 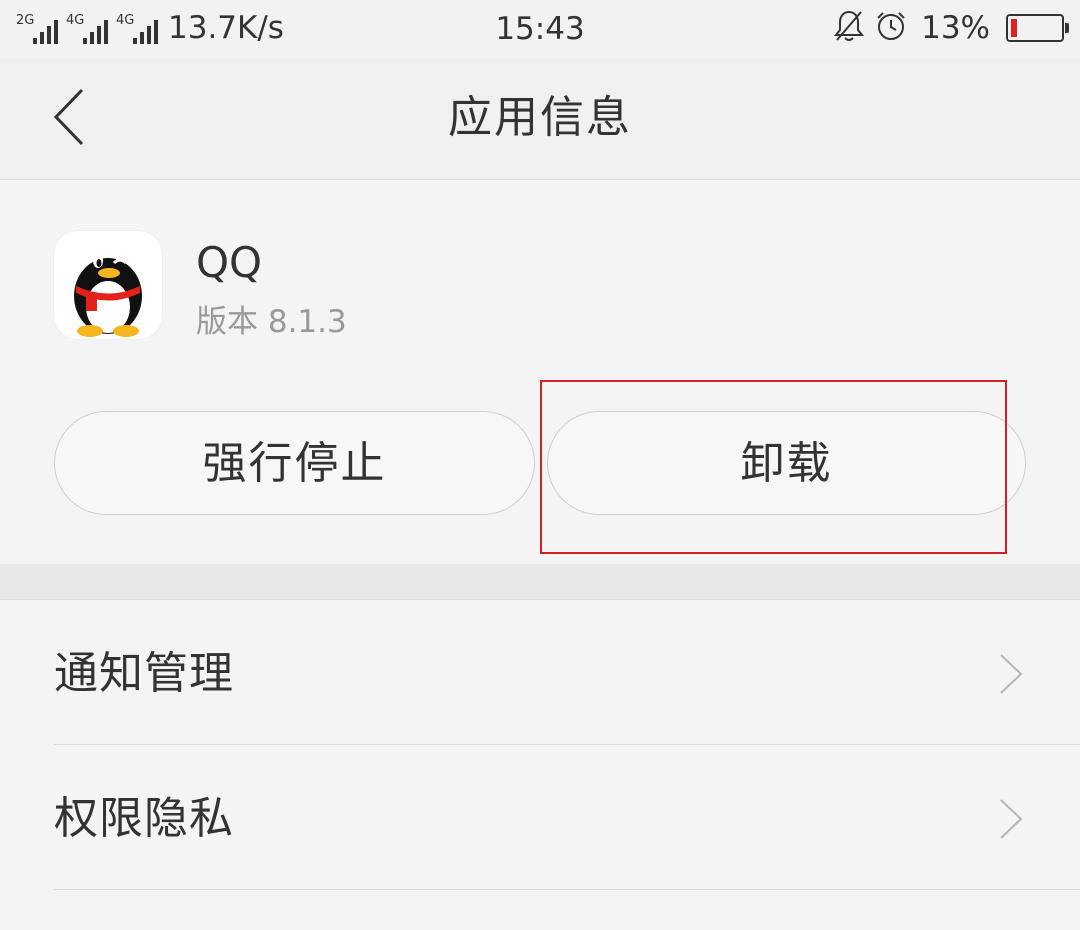 I want to click on page-title: 应用信息, so click(x=540, y=117).